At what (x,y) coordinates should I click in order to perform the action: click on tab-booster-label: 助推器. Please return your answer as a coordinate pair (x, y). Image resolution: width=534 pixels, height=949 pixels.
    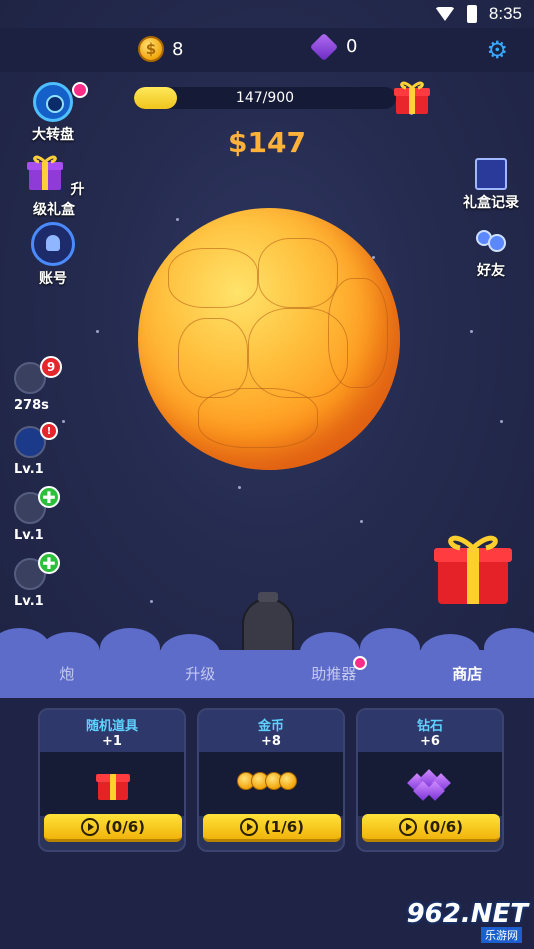
    Looking at the image, I should click on (334, 674).